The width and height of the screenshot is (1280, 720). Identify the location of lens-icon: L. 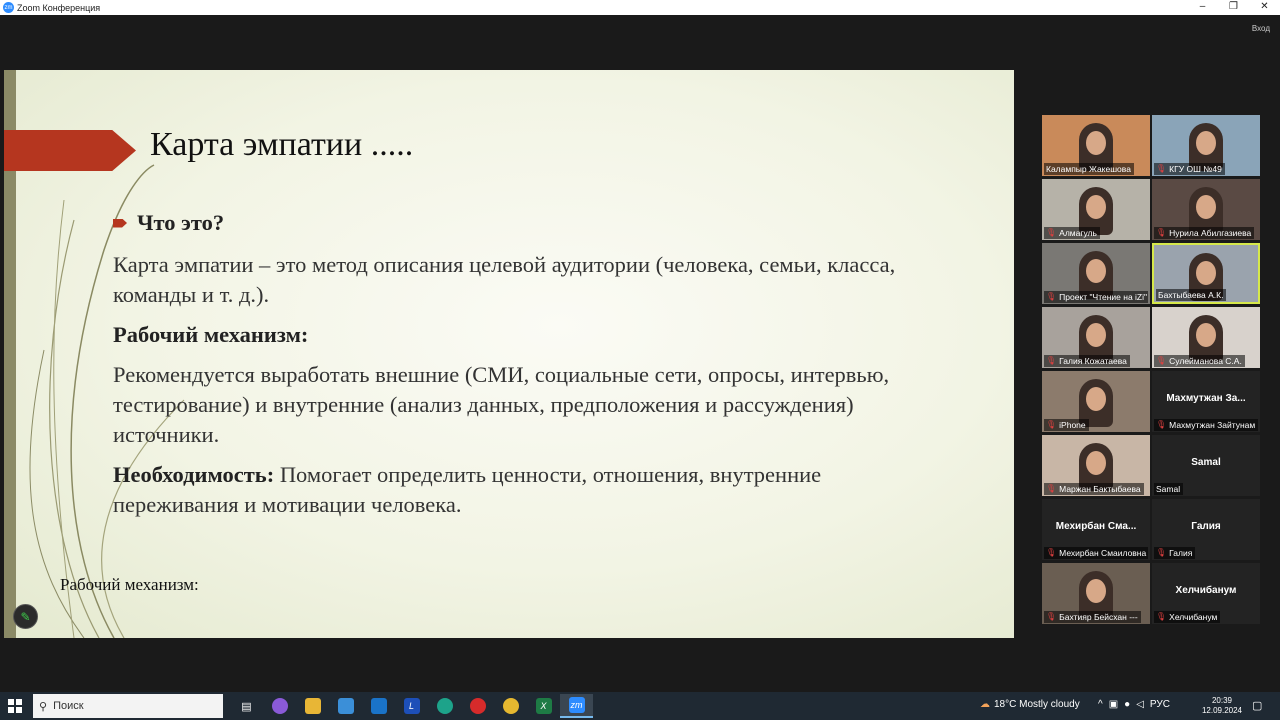
(411, 706).